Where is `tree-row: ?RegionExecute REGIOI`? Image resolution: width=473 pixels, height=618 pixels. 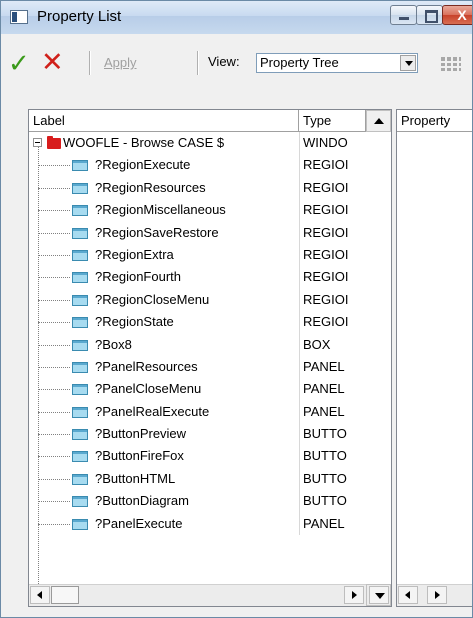 tree-row: ?RegionExecute REGIOI is located at coordinates (210, 165).